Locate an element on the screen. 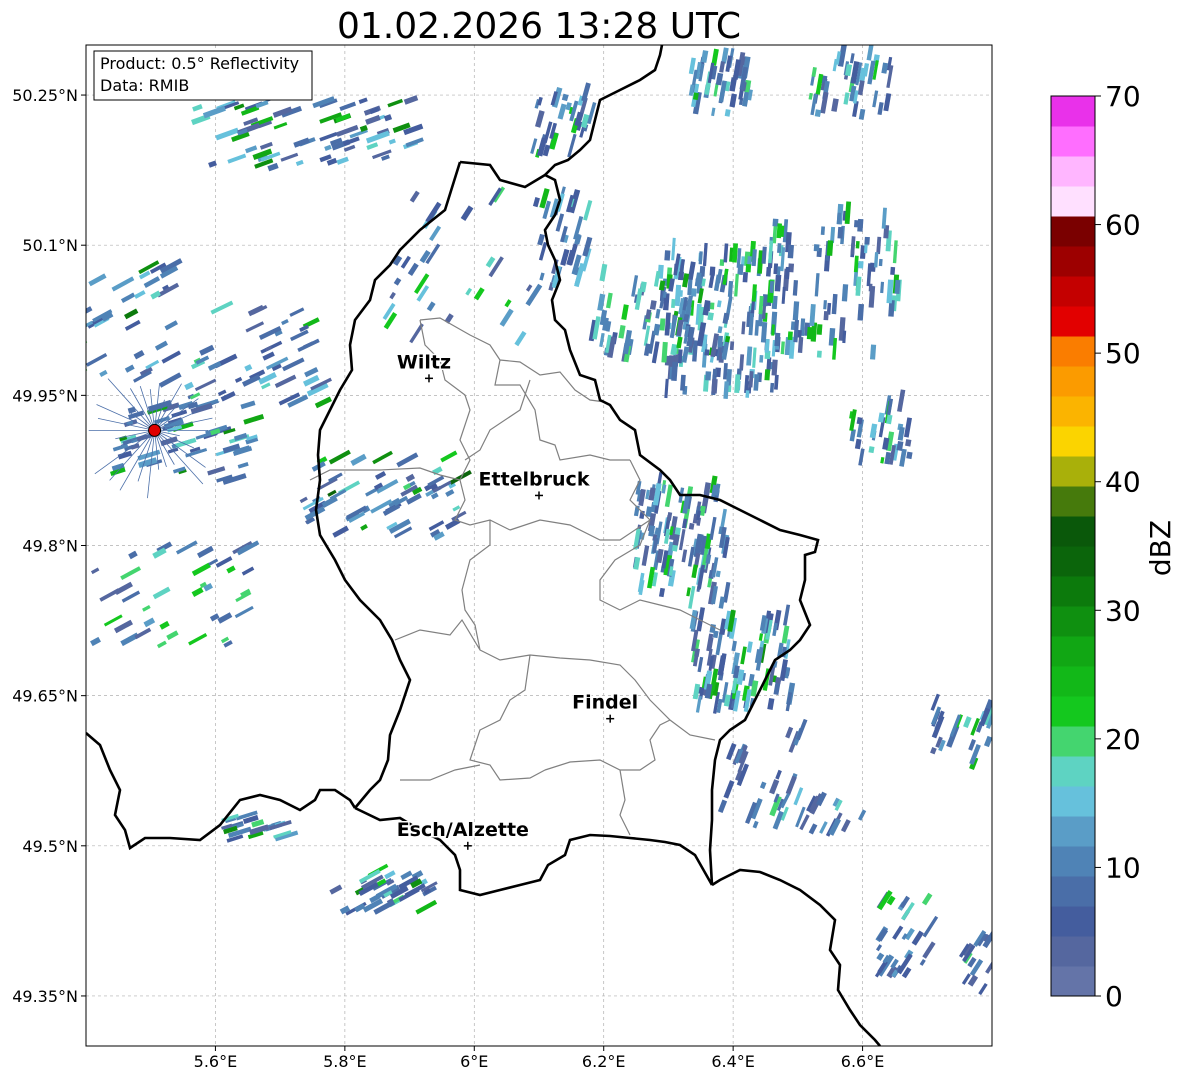  lon-tick-label: 6.2°E is located at coordinates (604, 1061).